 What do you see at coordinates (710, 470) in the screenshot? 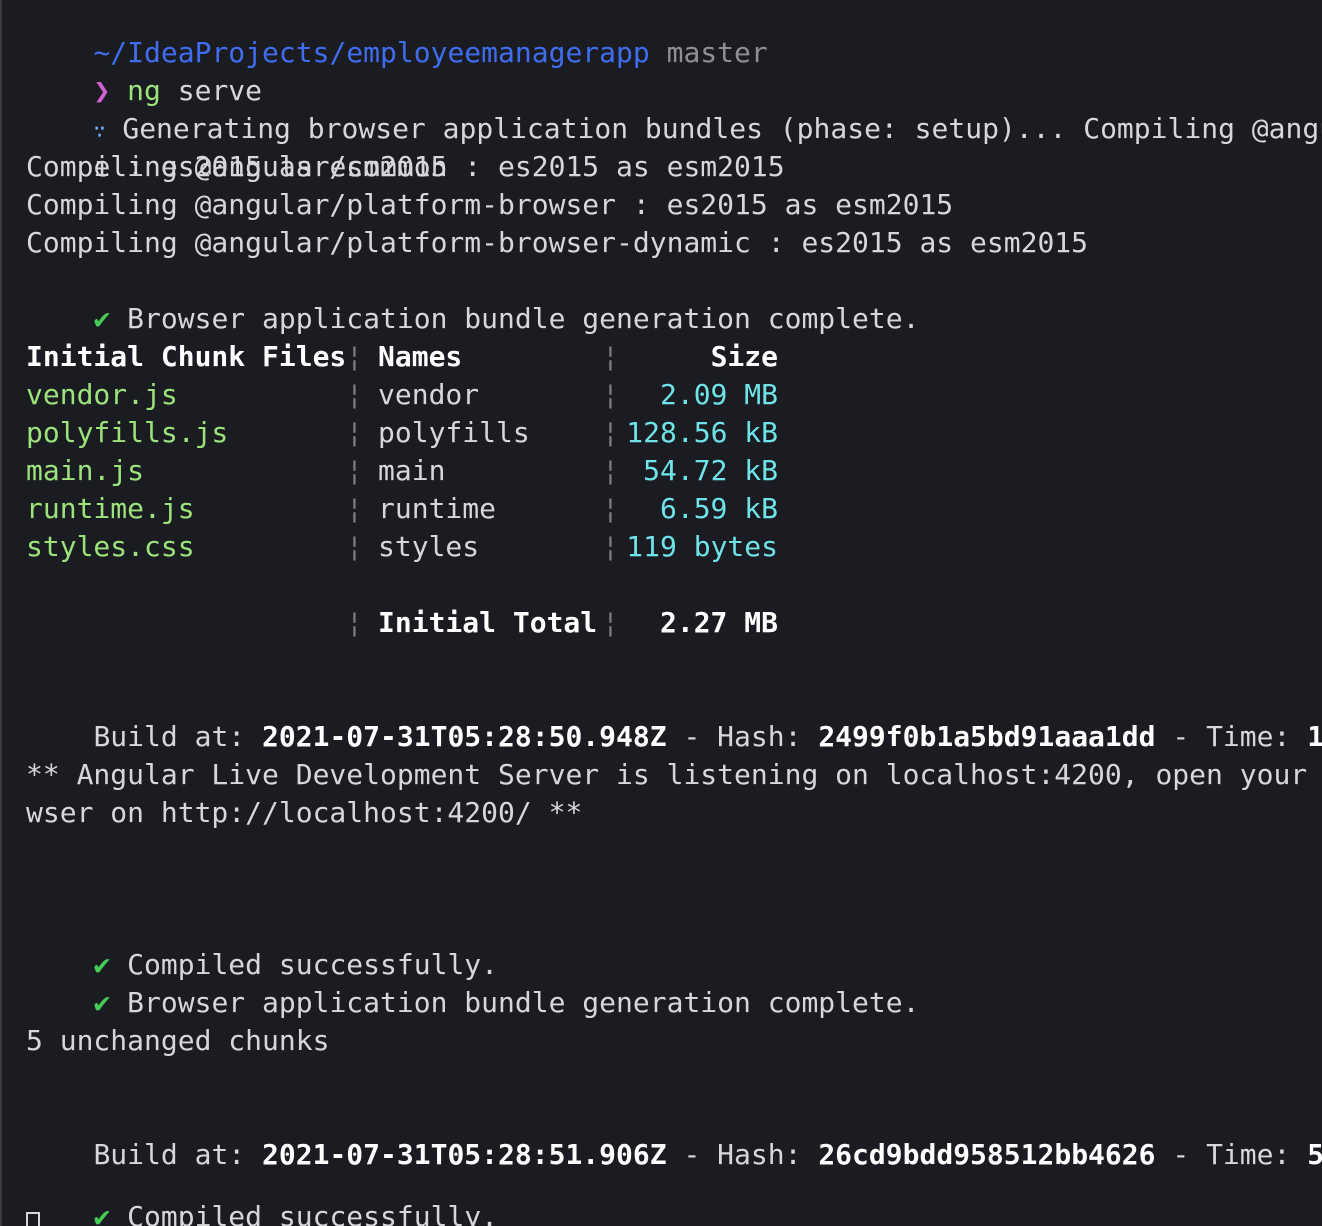
I see `chunk-size: 54.72 kB` at bounding box center [710, 470].